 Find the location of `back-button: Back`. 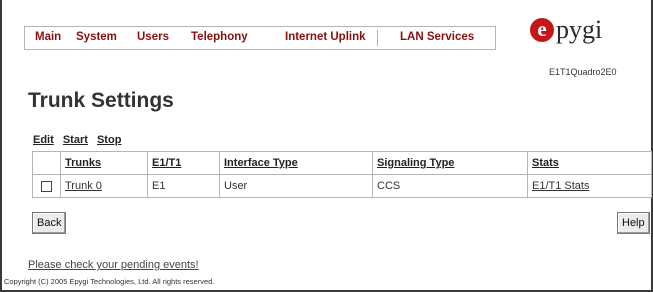

back-button: Back is located at coordinates (49, 223).